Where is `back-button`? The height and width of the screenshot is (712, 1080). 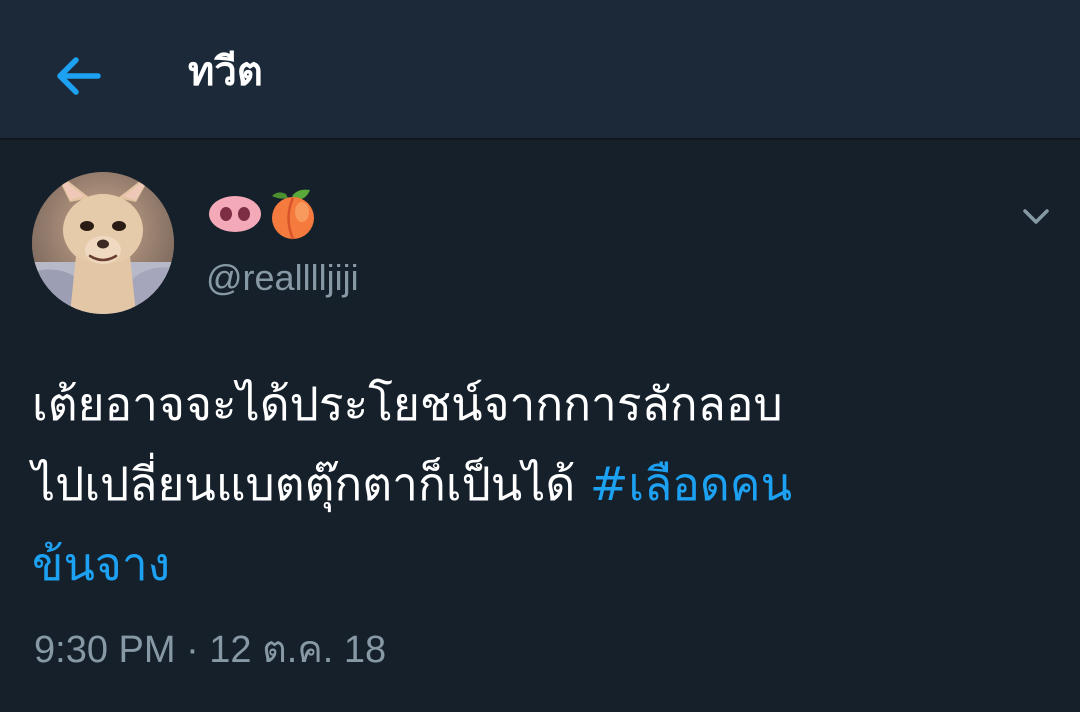 back-button is located at coordinates (78, 76).